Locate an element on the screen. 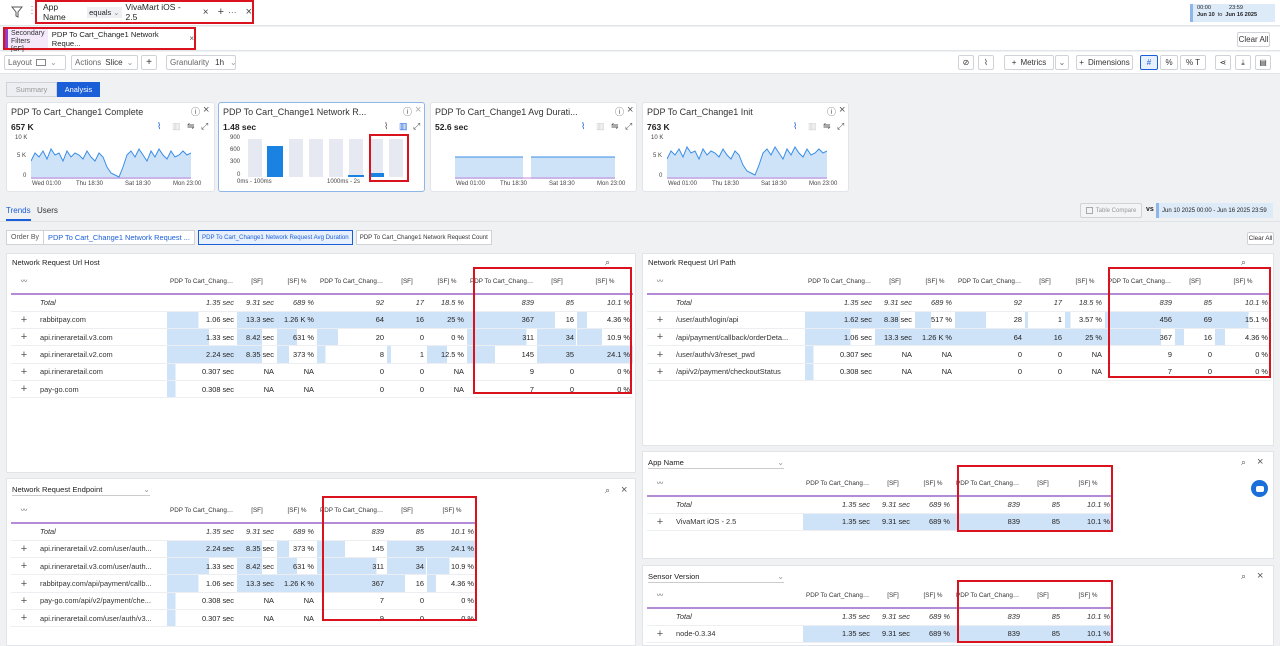 This screenshot has width=1280, height=646. dimension-select: App Name ⌄ is located at coordinates (716, 462).